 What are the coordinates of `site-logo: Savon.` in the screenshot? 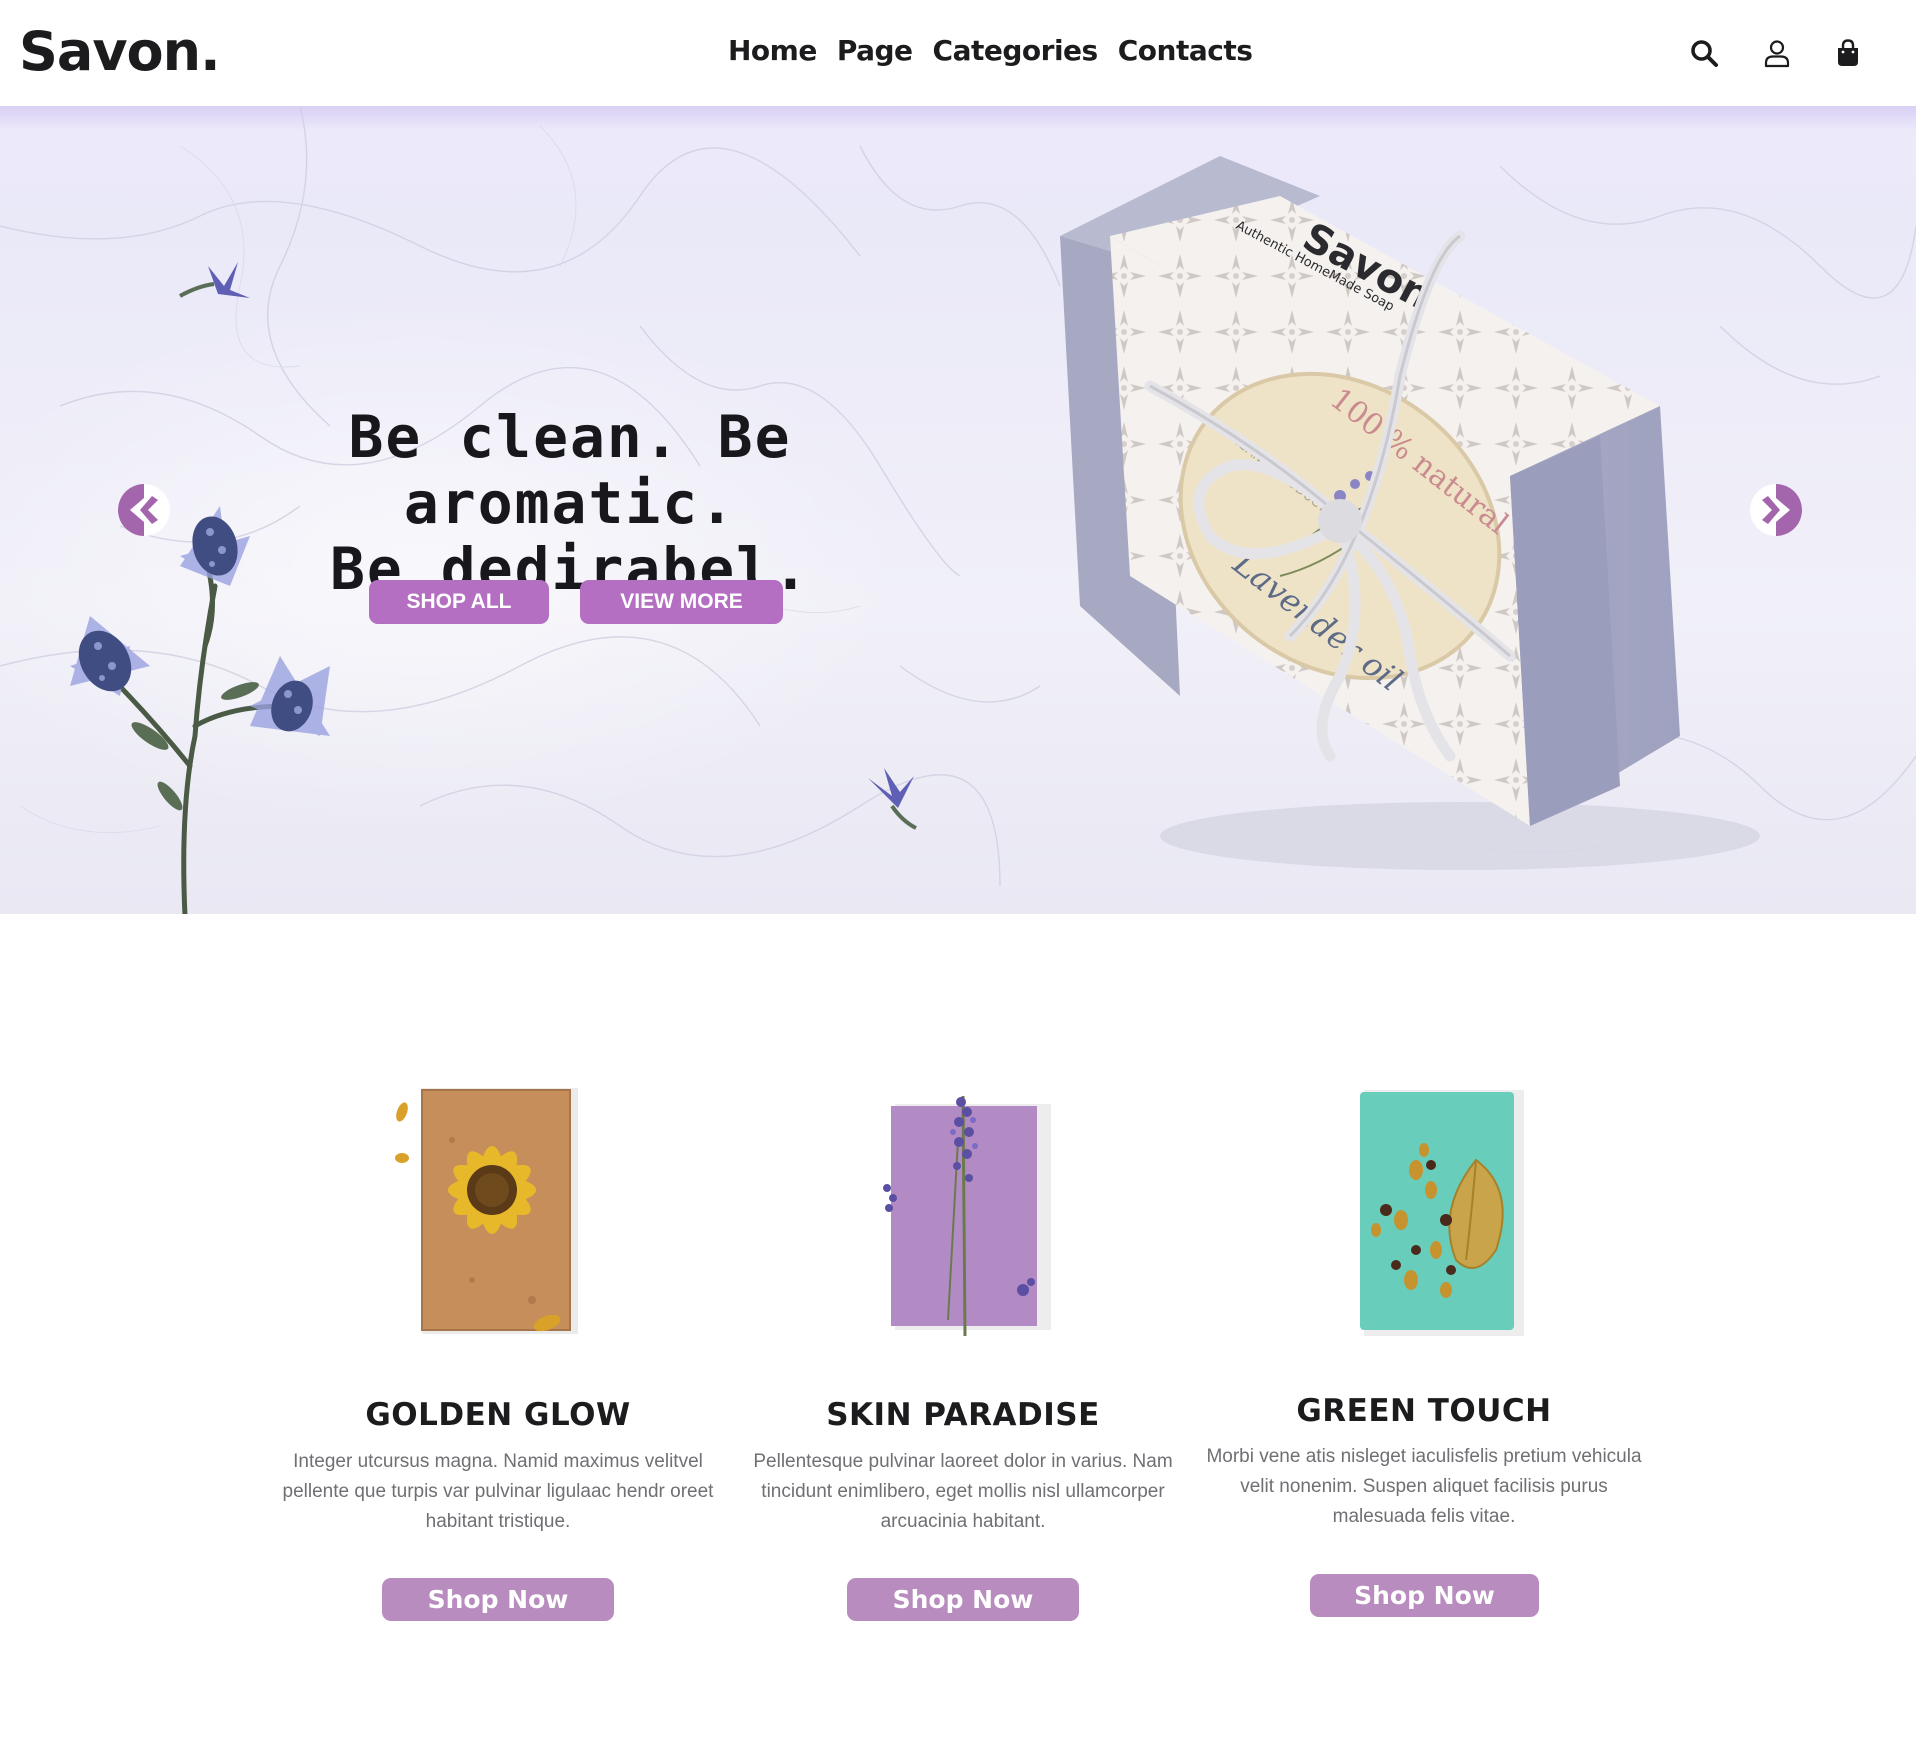 It's located at (120, 51).